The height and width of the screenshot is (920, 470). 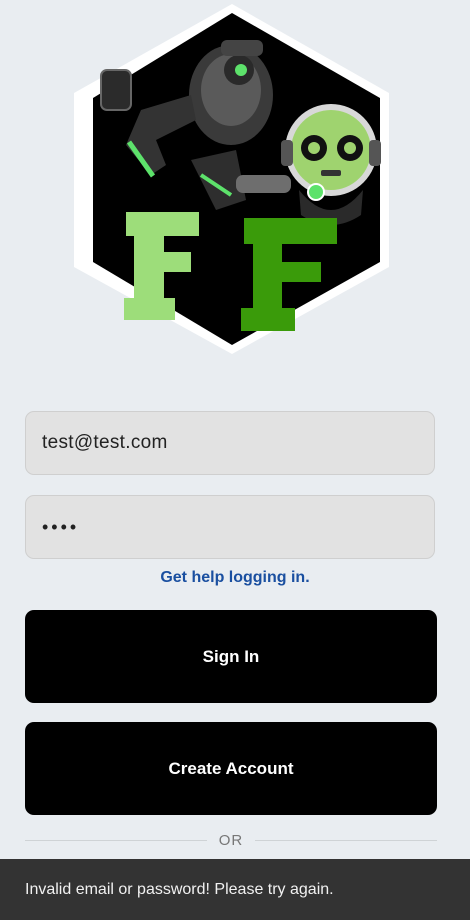 I want to click on divider-line-left, so click(x=116, y=840).